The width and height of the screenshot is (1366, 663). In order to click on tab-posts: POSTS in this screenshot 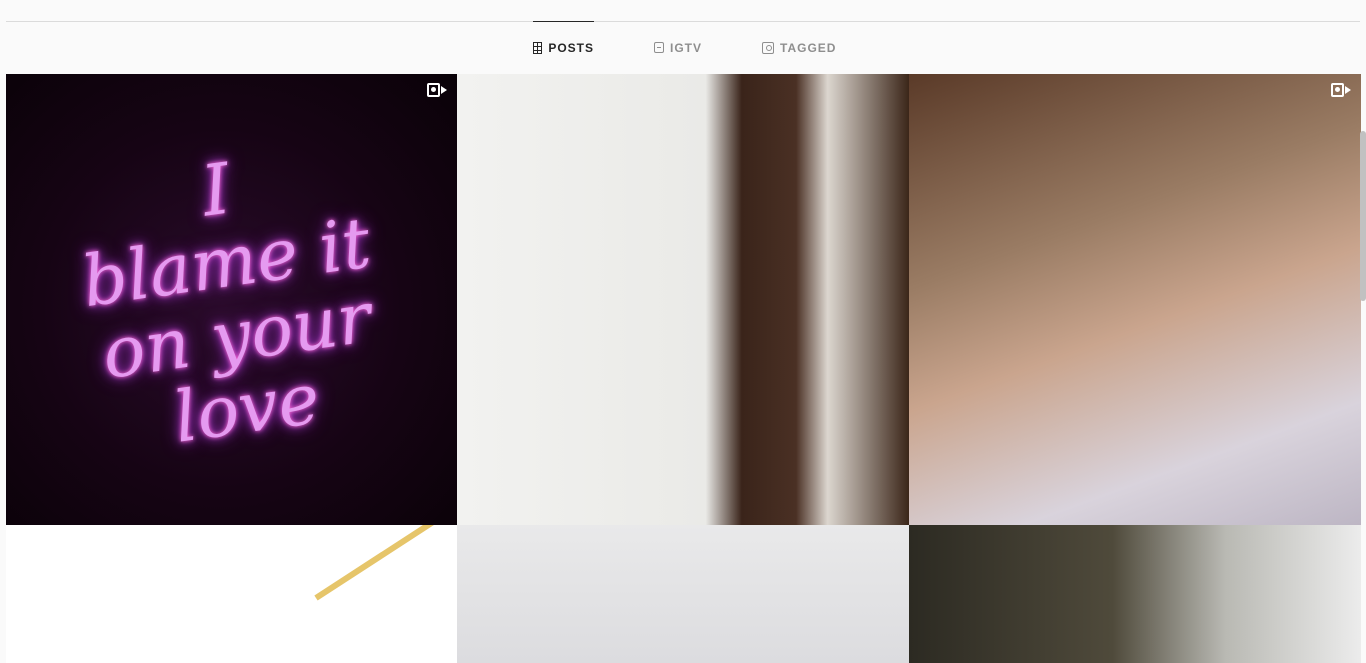, I will do `click(563, 47)`.